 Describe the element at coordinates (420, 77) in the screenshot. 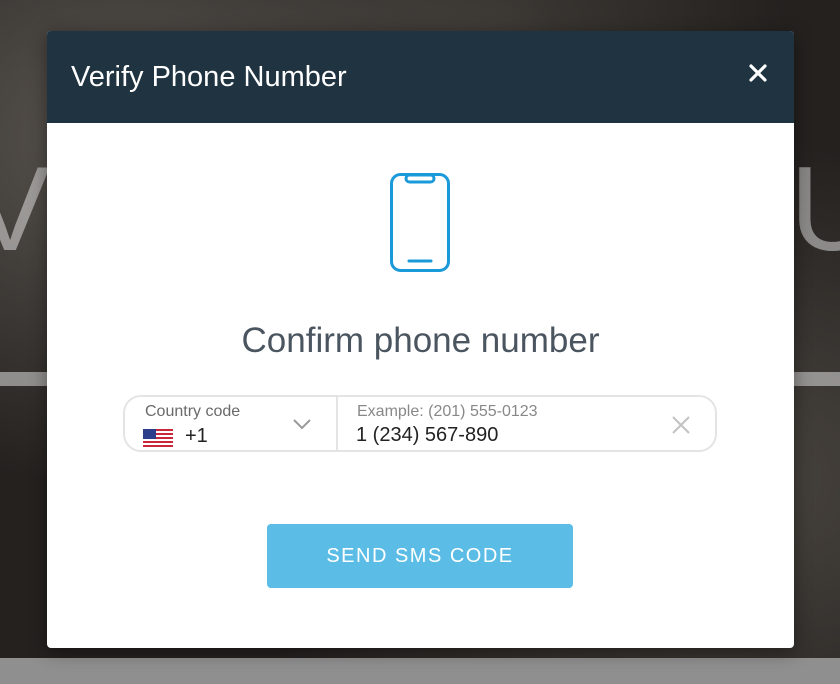

I see `modal-header: Verify Phone Number` at that location.